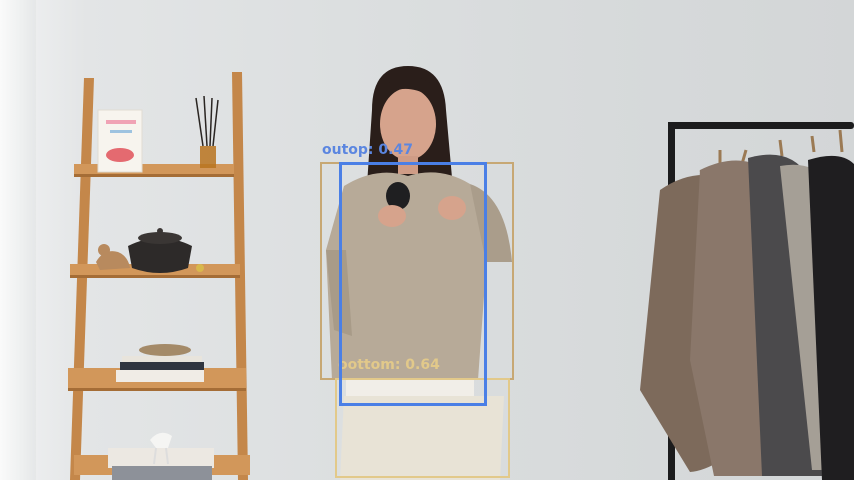 The height and width of the screenshot is (480, 854). Describe the element at coordinates (413, 284) in the screenshot. I see `detection-box-blue` at that location.